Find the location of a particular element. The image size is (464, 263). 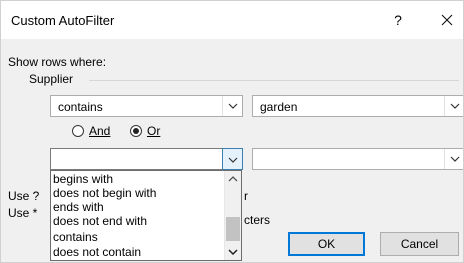

hint-line2-prefix: Use * is located at coordinates (23, 213).